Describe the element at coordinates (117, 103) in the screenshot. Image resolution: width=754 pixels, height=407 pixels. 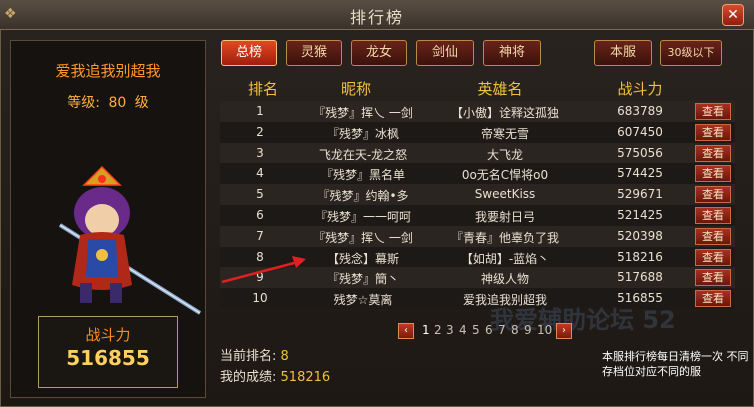
I see `level-value: 80` at that location.